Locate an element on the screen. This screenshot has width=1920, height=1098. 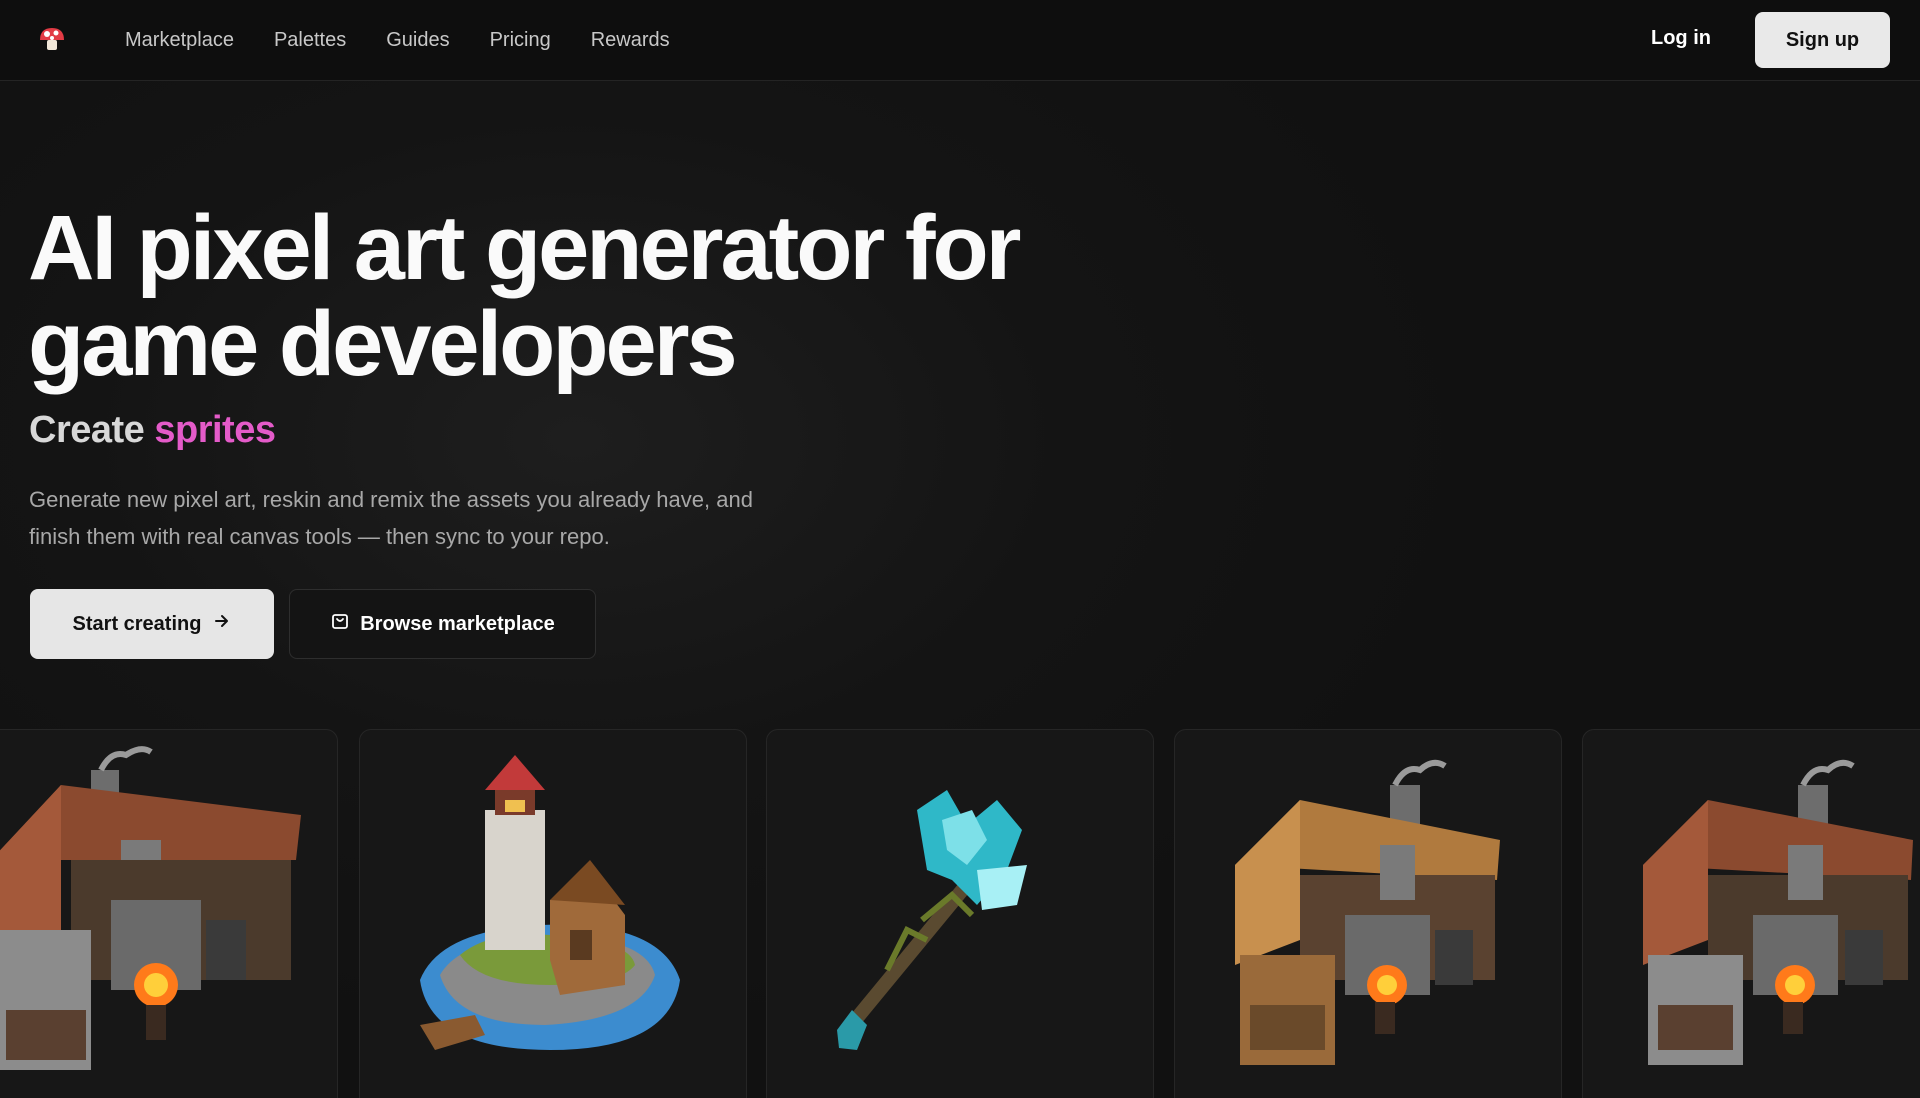
lighthouse-island-image is located at coordinates (550, 902).